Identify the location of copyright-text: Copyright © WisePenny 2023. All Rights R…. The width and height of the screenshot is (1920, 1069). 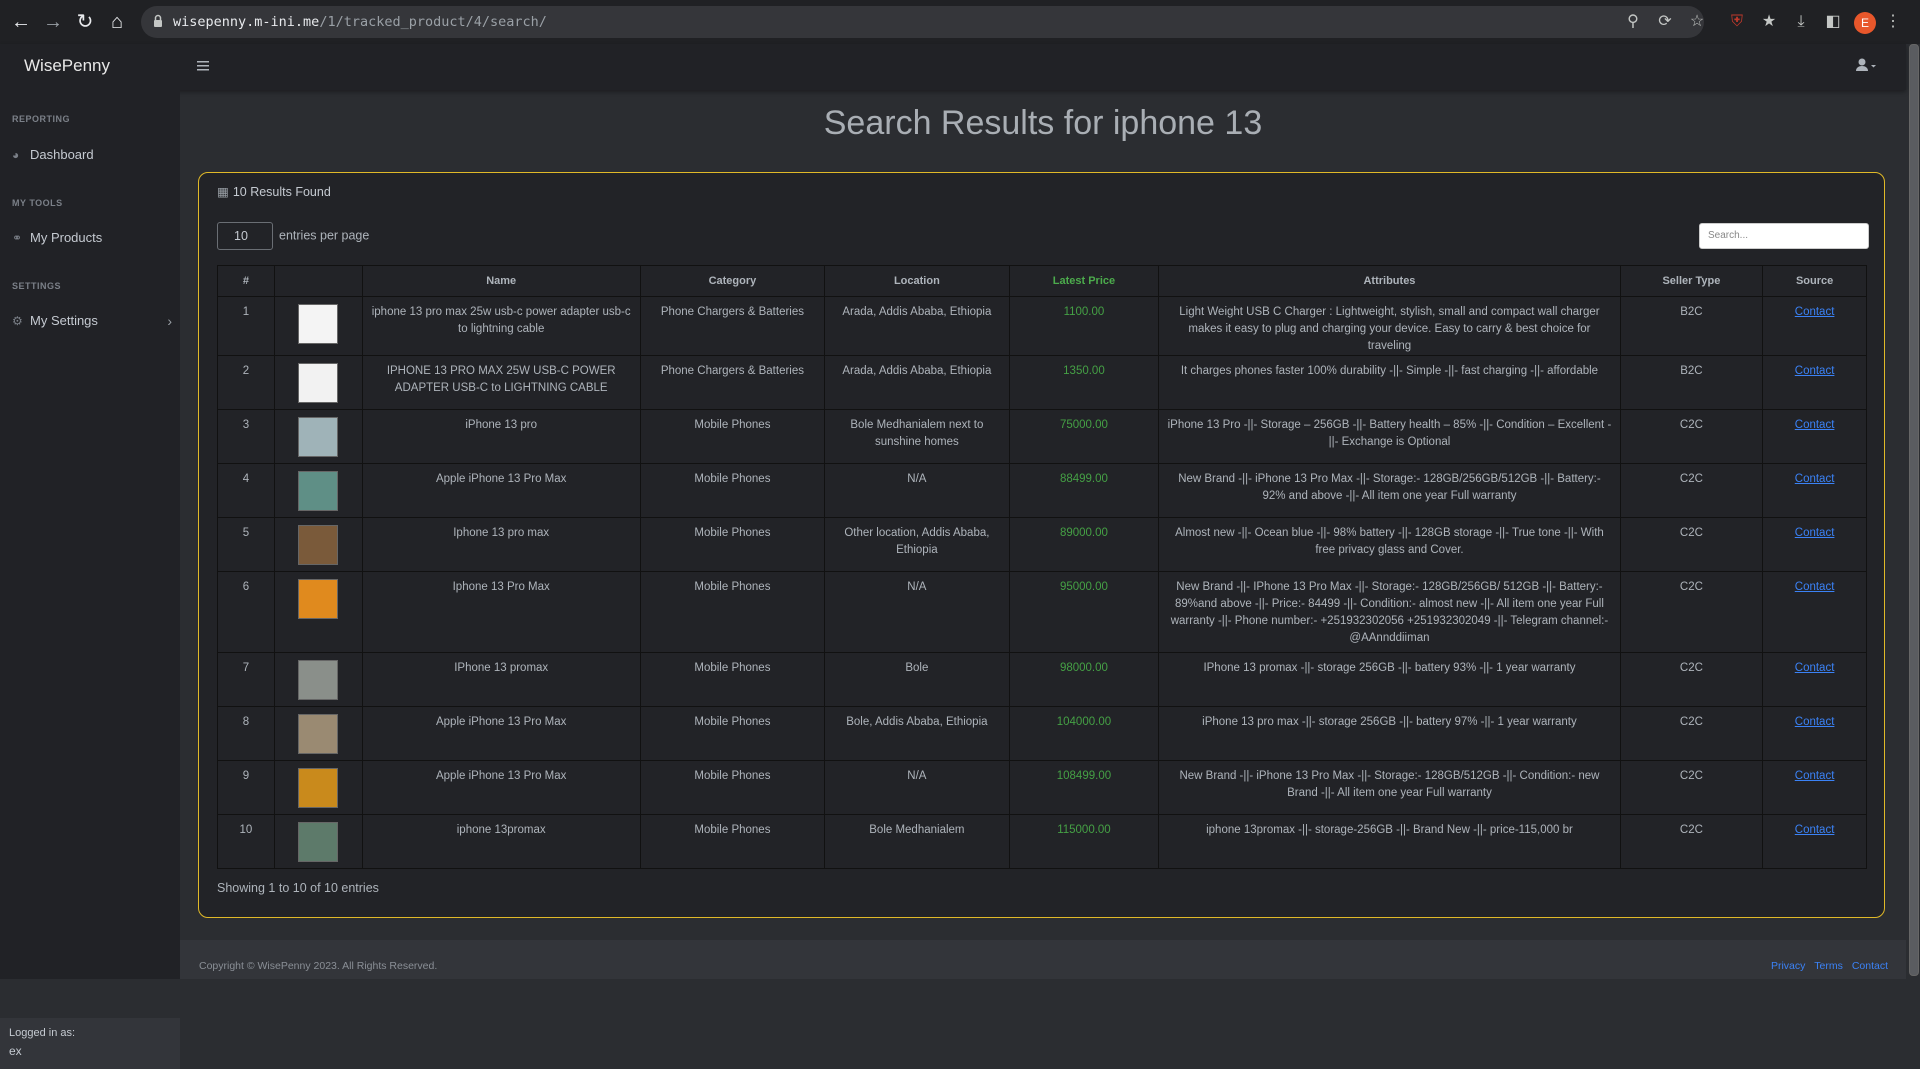
(318, 966).